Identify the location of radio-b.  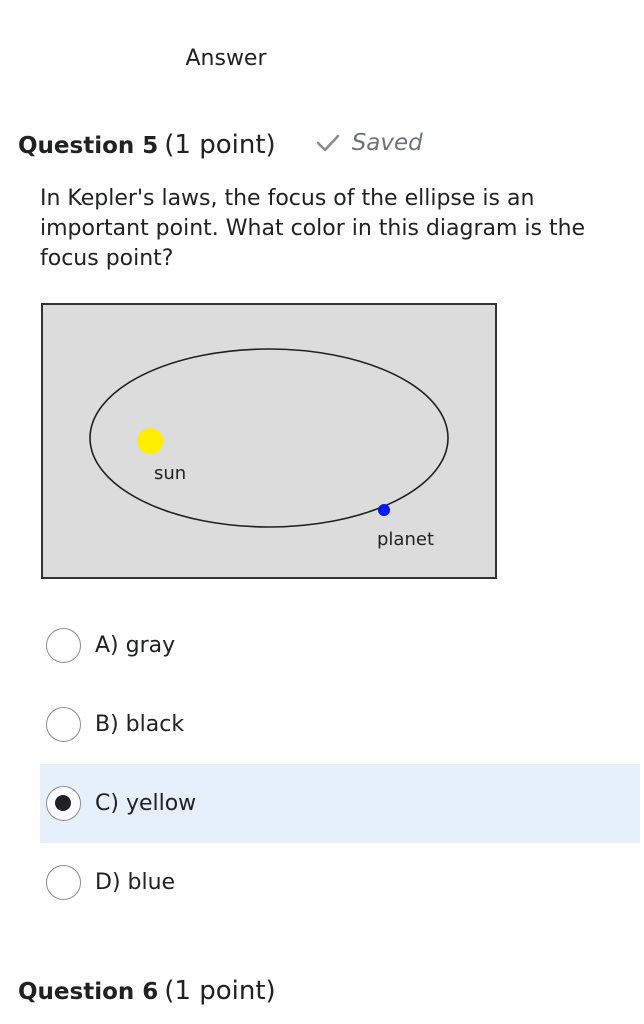
(63, 724).